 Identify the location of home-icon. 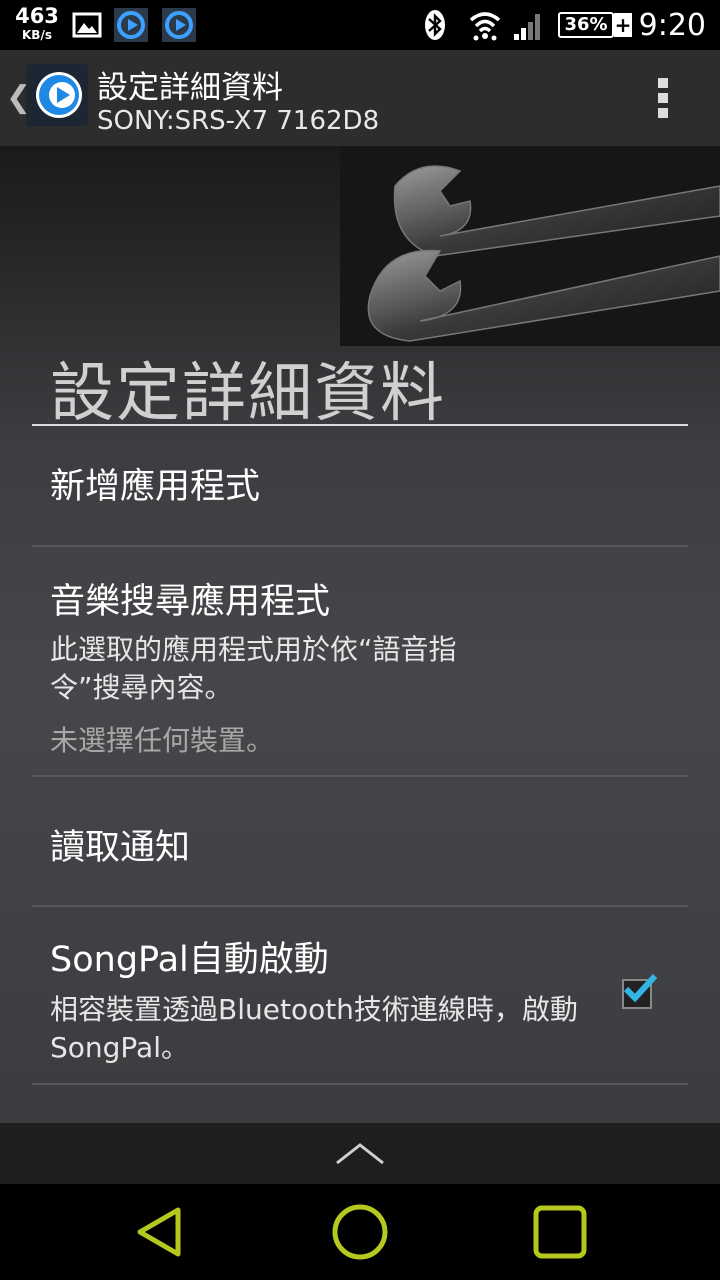
(360, 1232).